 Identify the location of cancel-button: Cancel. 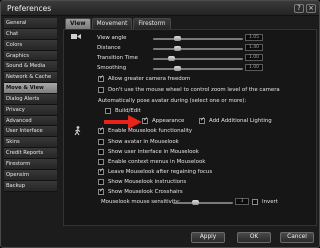
(297, 237).